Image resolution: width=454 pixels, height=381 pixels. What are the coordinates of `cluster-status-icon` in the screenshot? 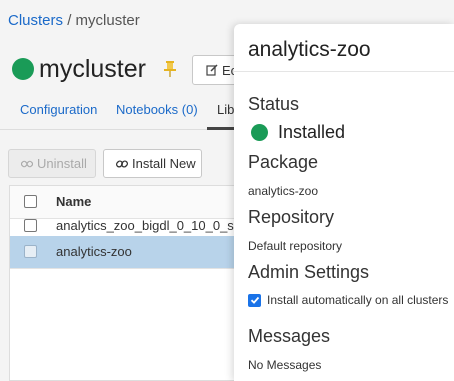 It's located at (23, 69).